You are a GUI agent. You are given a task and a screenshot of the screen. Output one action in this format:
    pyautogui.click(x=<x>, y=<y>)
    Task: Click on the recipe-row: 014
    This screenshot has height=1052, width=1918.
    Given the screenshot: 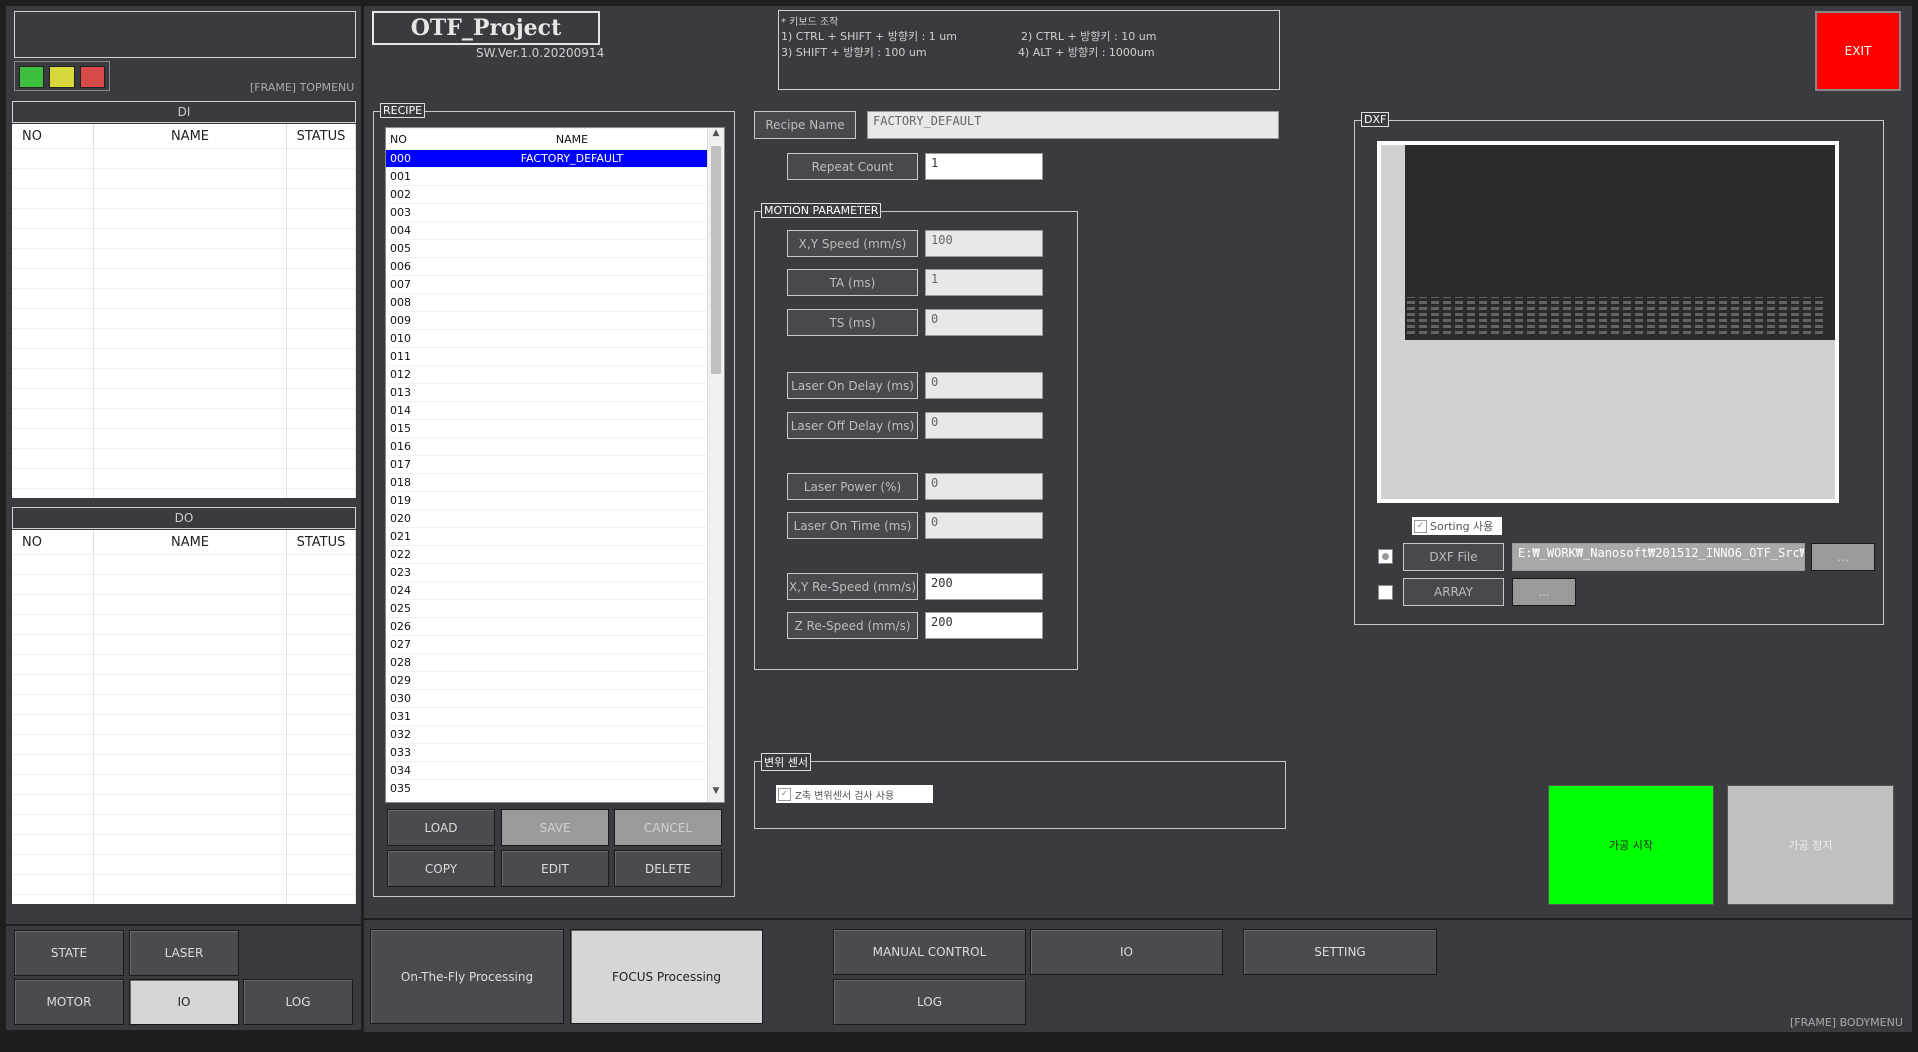 What is the action you would take?
    pyautogui.click(x=547, y=410)
    